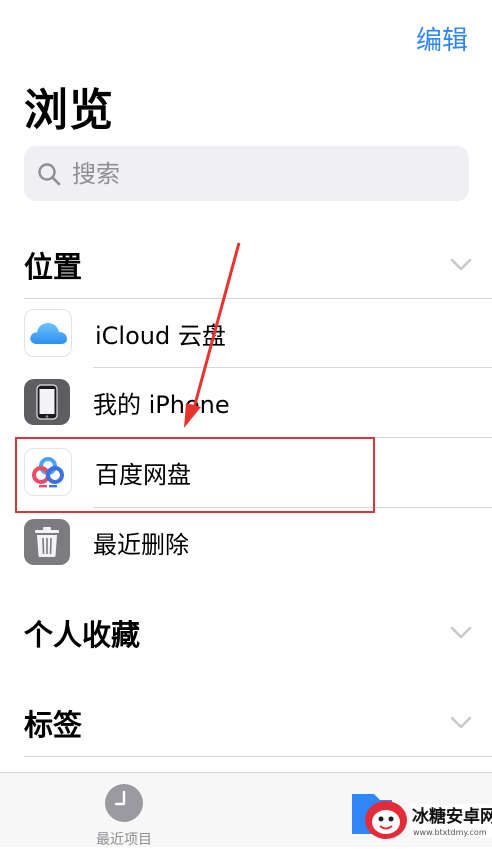 The height and width of the screenshot is (849, 492). Describe the element at coordinates (450, 832) in the screenshot. I see `svg-text: www.btxtdmy.com` at that location.